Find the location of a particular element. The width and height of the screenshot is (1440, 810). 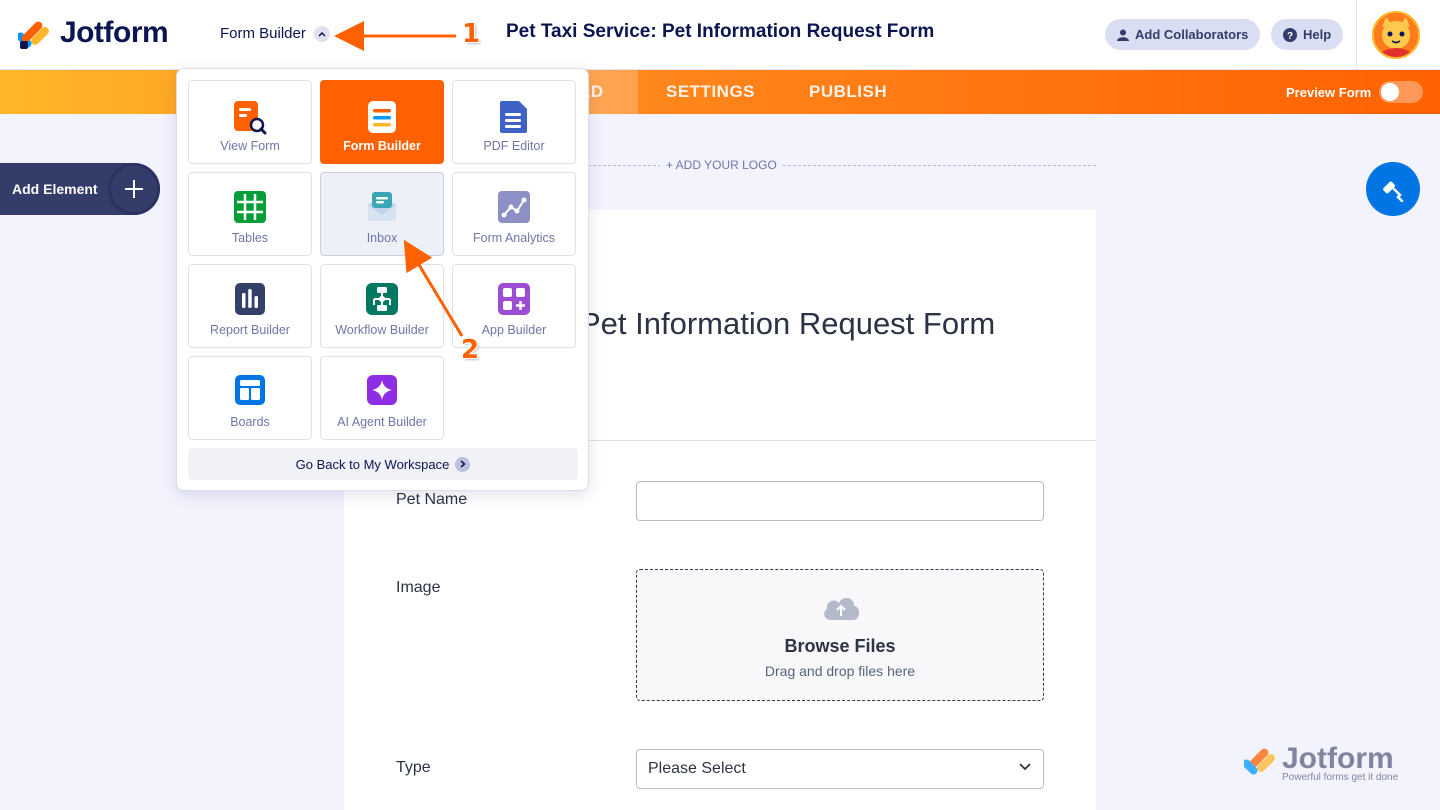

tables-icon is located at coordinates (250, 207).